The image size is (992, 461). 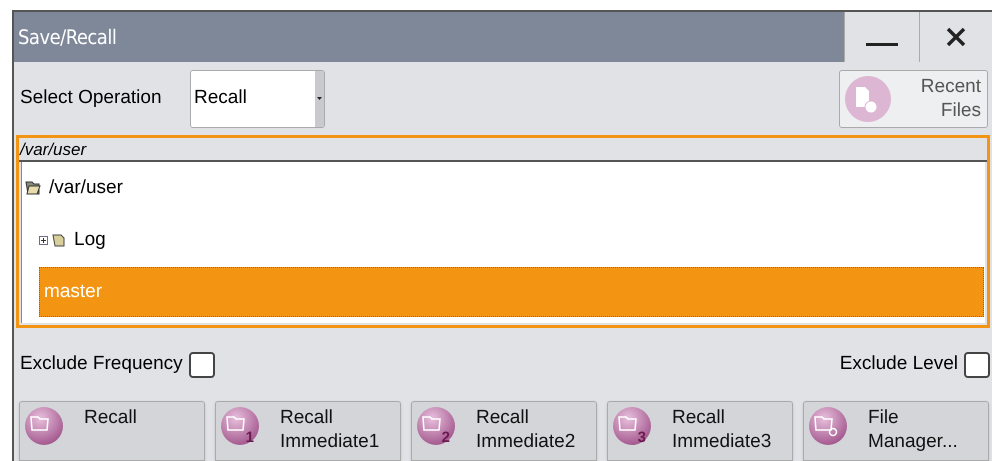 What do you see at coordinates (319, 98) in the screenshot?
I see `caret-icon` at bounding box center [319, 98].